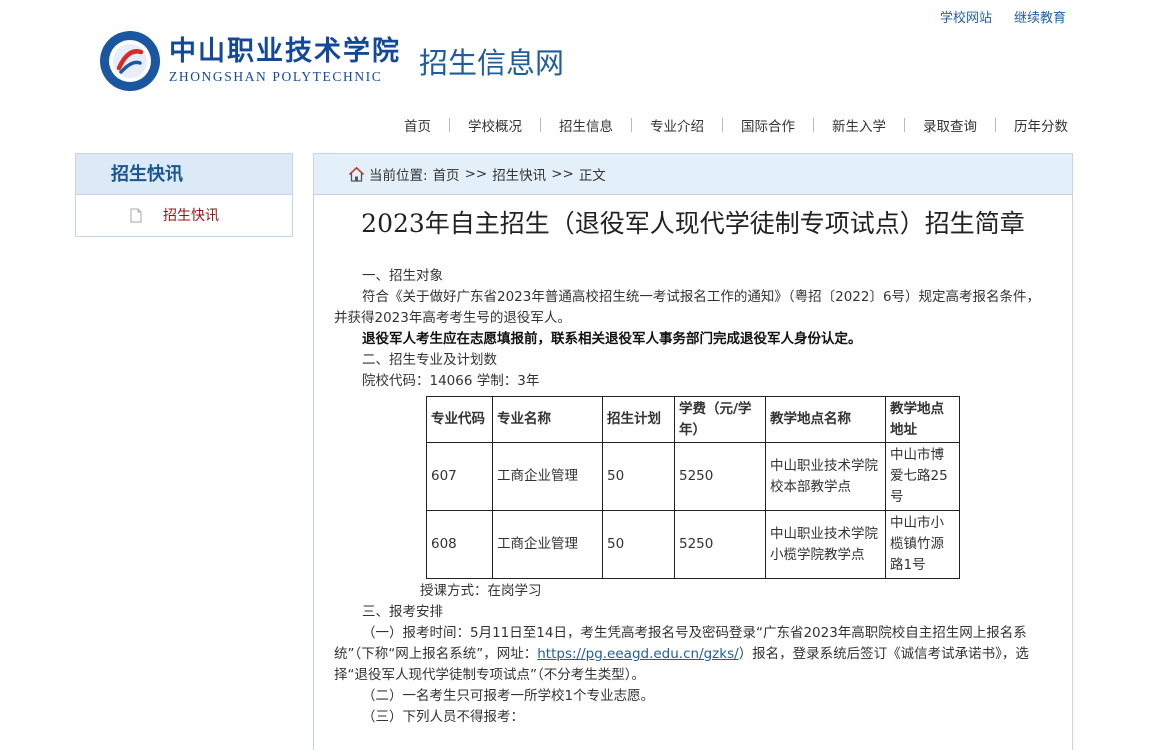  What do you see at coordinates (693, 174) in the screenshot?
I see `breadcrumb: 当前位置: 首页 >> 招生快讯 >> 正文` at bounding box center [693, 174].